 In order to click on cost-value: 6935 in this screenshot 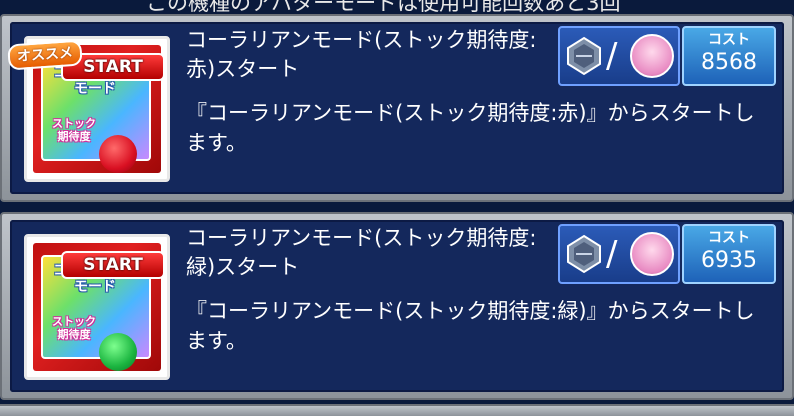, I will do `click(729, 260)`.